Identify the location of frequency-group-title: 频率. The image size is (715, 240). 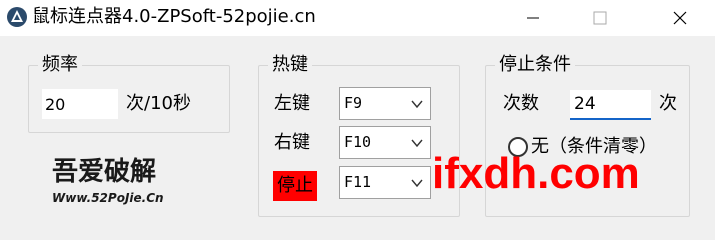
(60, 65).